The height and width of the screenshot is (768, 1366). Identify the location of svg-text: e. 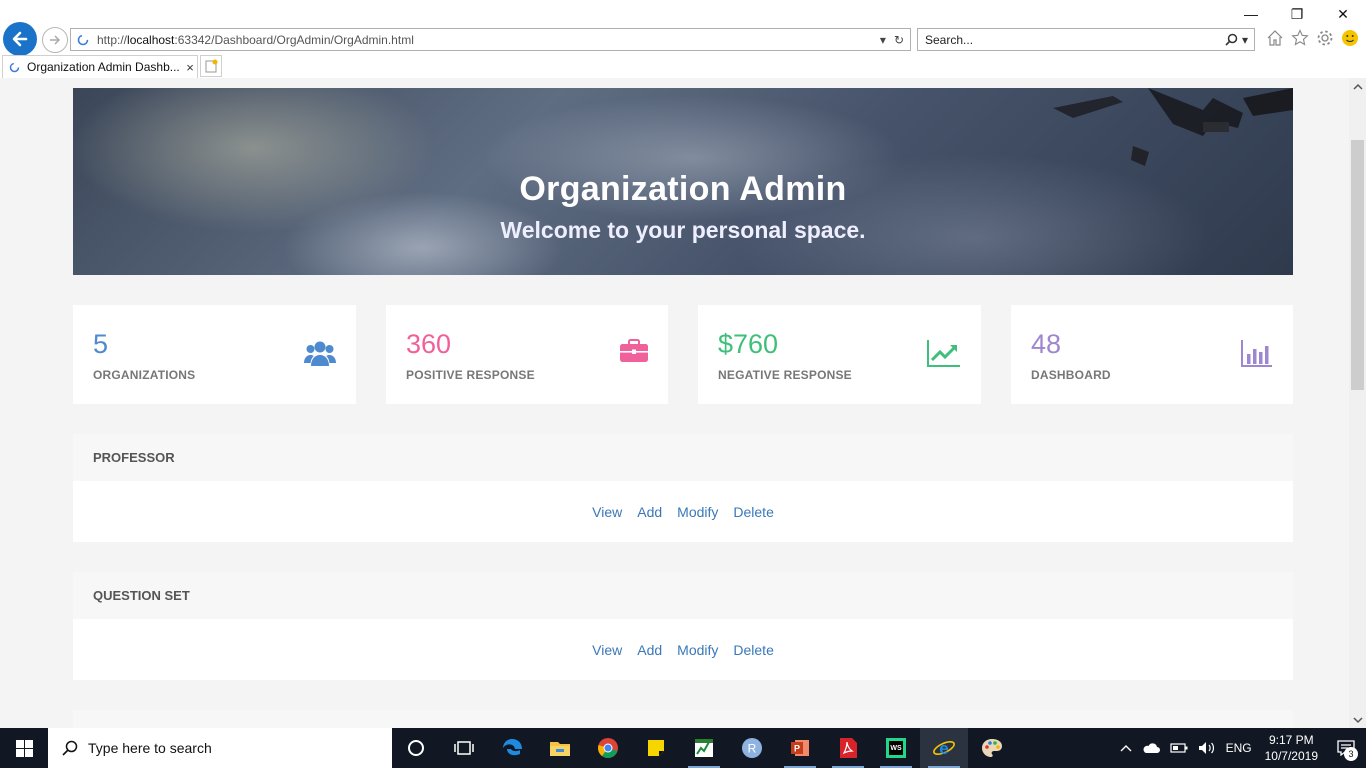
(943, 748).